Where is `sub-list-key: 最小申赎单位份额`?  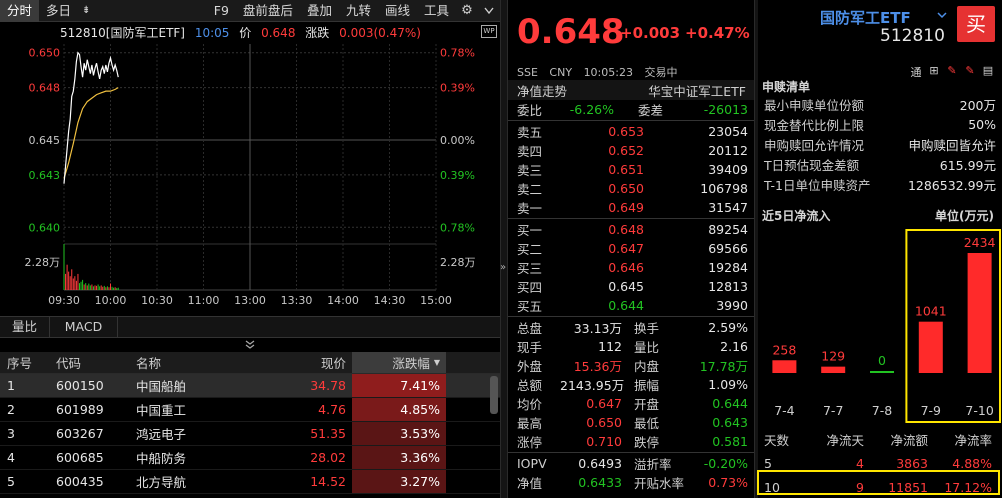
sub-list-key: 最小申赎单位份额 is located at coordinates (814, 105).